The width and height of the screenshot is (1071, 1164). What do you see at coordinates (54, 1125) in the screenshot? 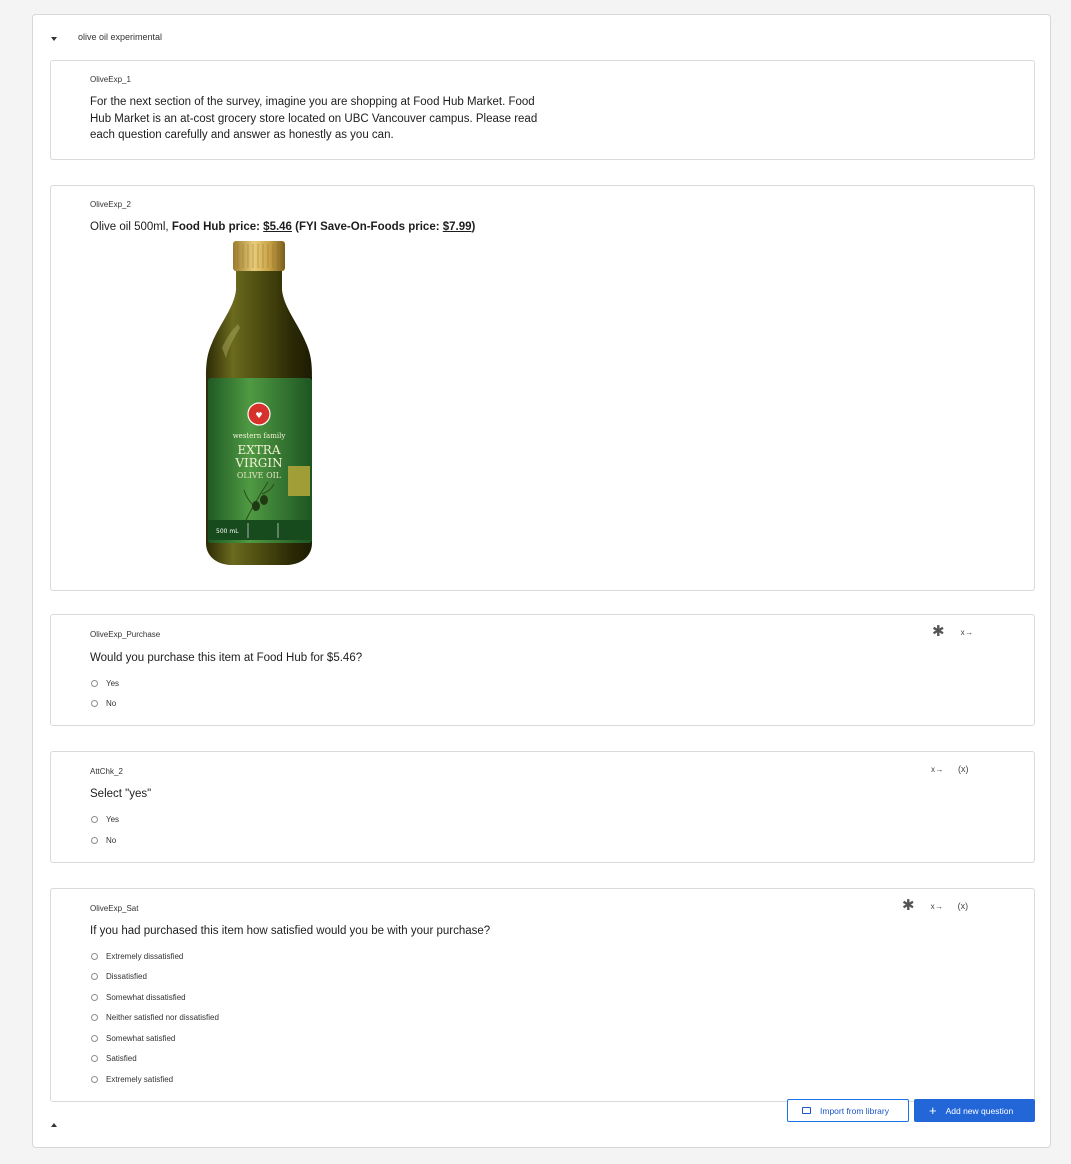
I see `collapse-block-caret-icon` at bounding box center [54, 1125].